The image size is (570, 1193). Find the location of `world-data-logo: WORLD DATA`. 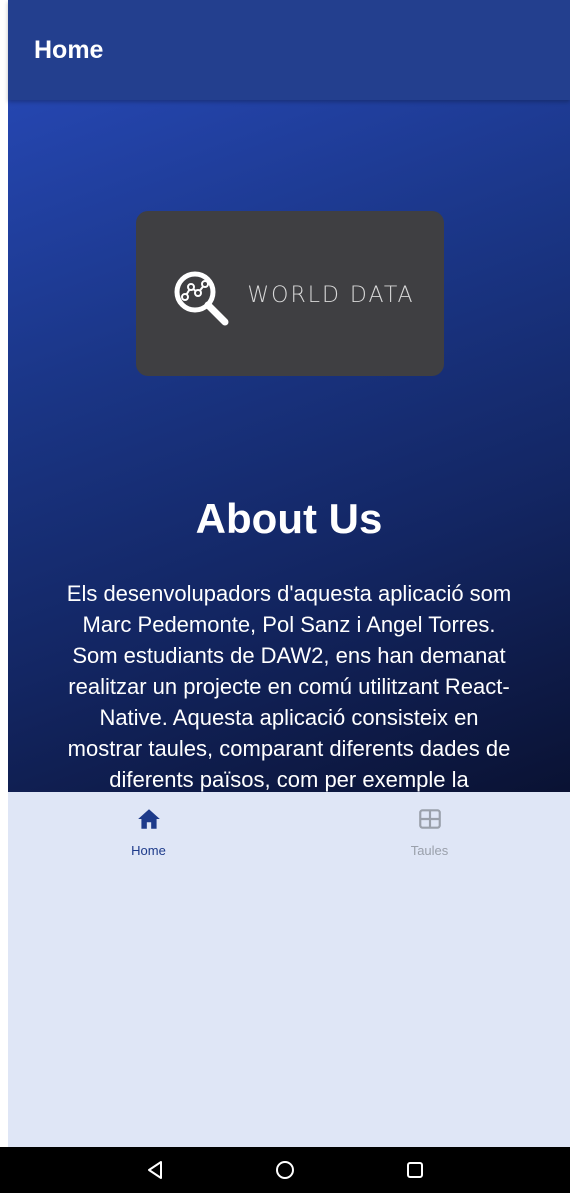

world-data-logo: WORLD DATA is located at coordinates (290, 293).